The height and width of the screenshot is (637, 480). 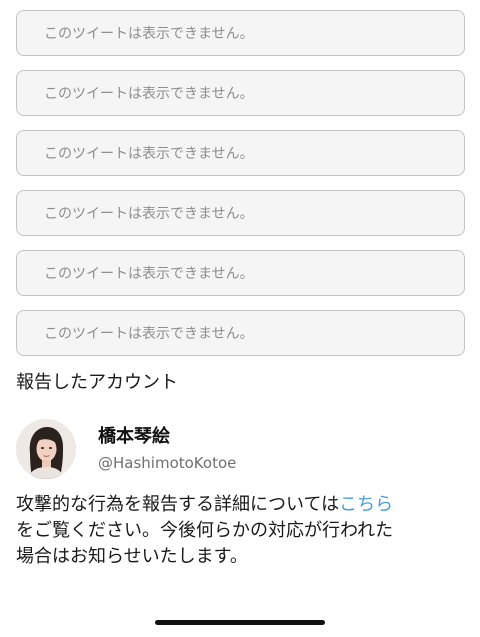 I want to click on account-text-block: 橋本琴絵 @HashimotoKotoe, so click(x=167, y=449).